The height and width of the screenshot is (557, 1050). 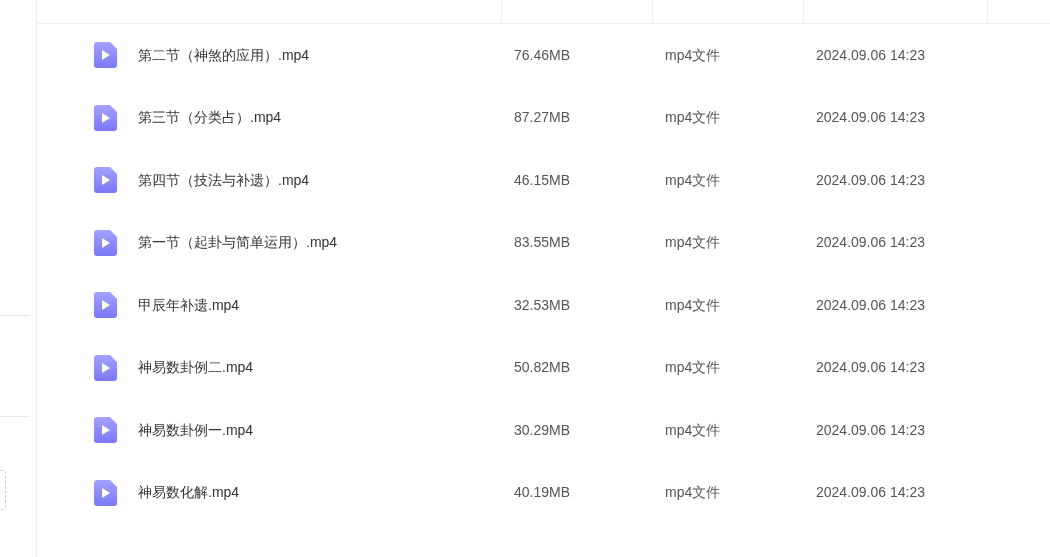 I want to click on file-name: 神易数卦例一.mp4, so click(x=196, y=430).